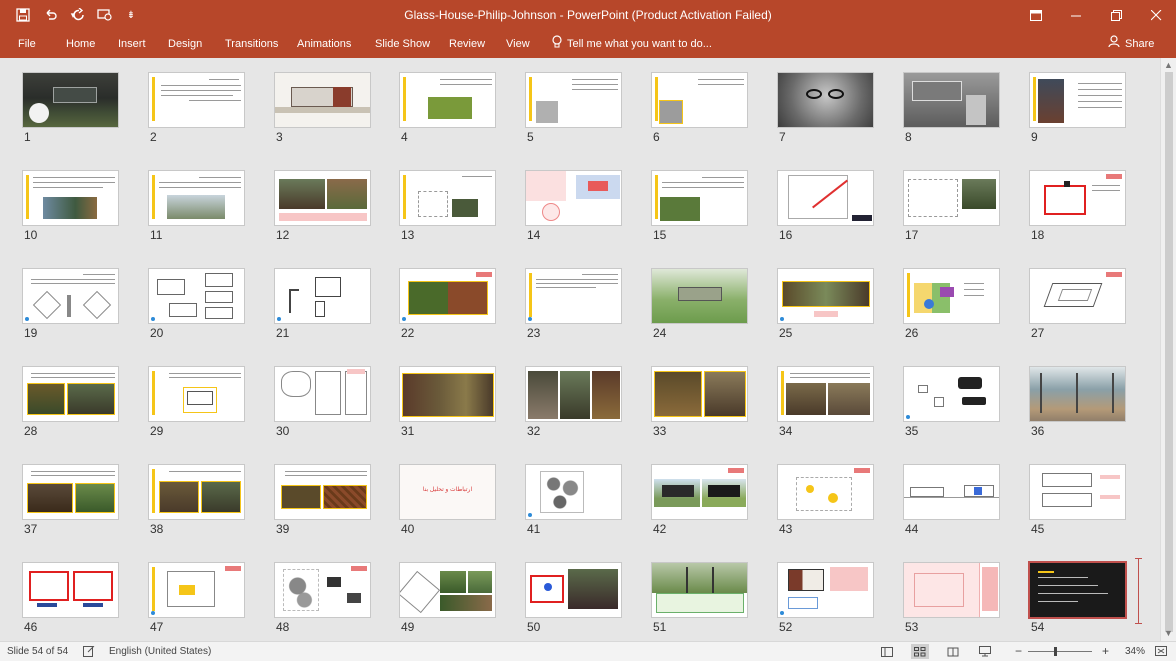 This screenshot has width=1176, height=661. I want to click on slide-number: 49, so click(408, 627).